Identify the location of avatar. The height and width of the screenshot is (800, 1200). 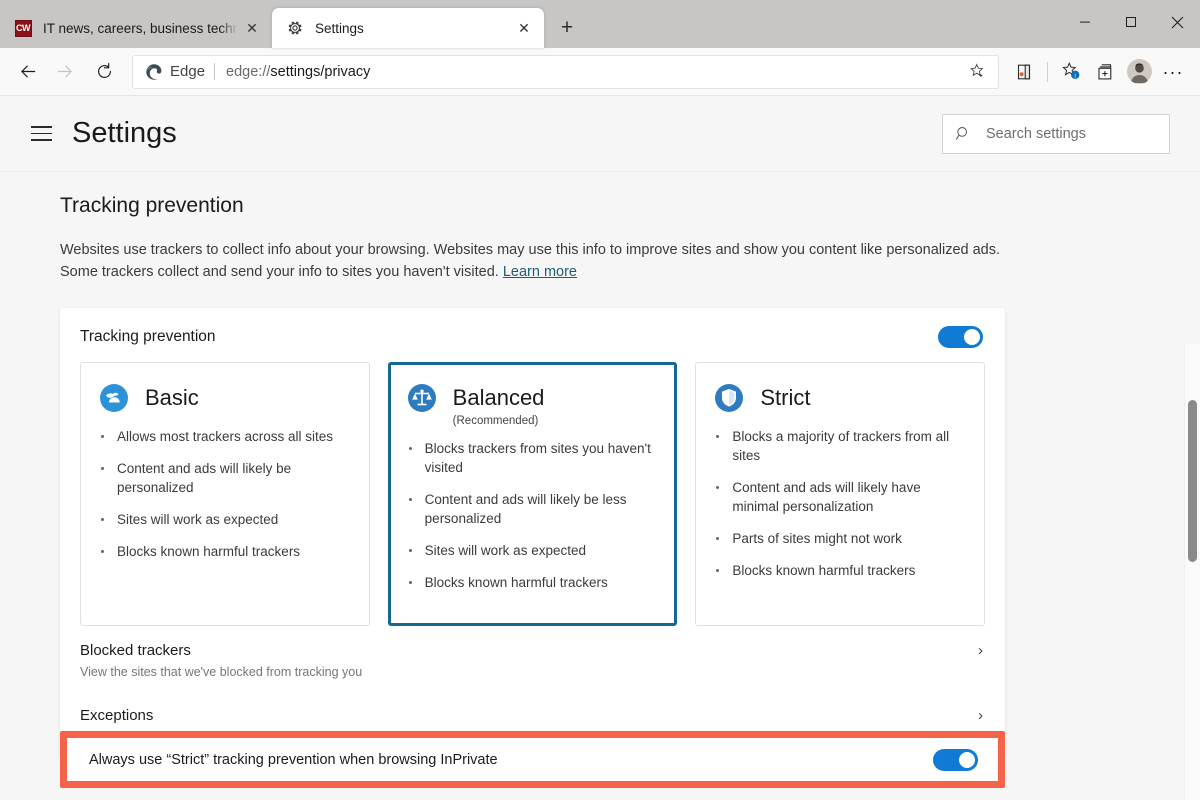
(1139, 71).